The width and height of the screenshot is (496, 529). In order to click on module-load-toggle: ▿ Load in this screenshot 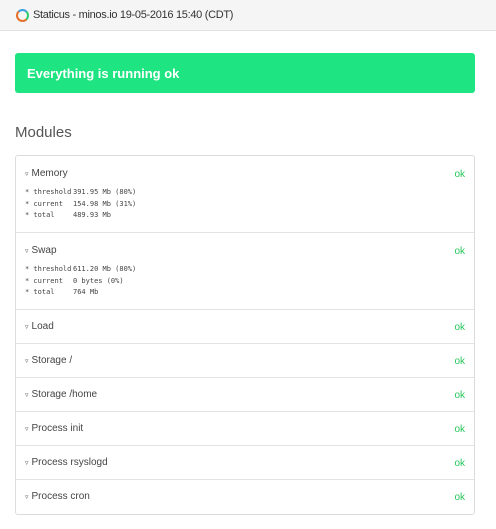, I will do `click(39, 326)`.